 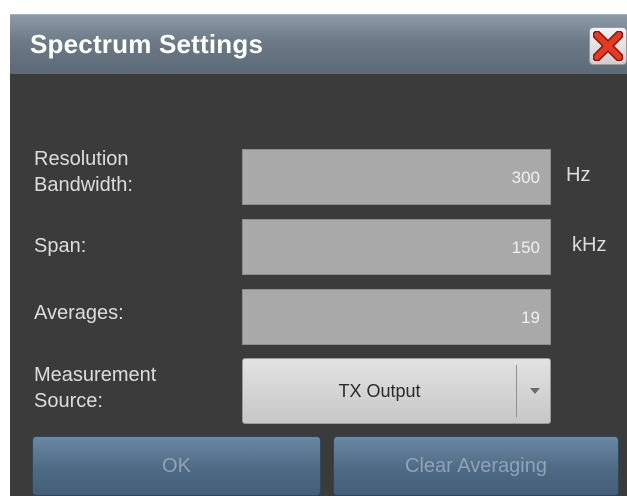 What do you see at coordinates (95, 375) in the screenshot?
I see `measurement-source-label-line1: Measurement` at bounding box center [95, 375].